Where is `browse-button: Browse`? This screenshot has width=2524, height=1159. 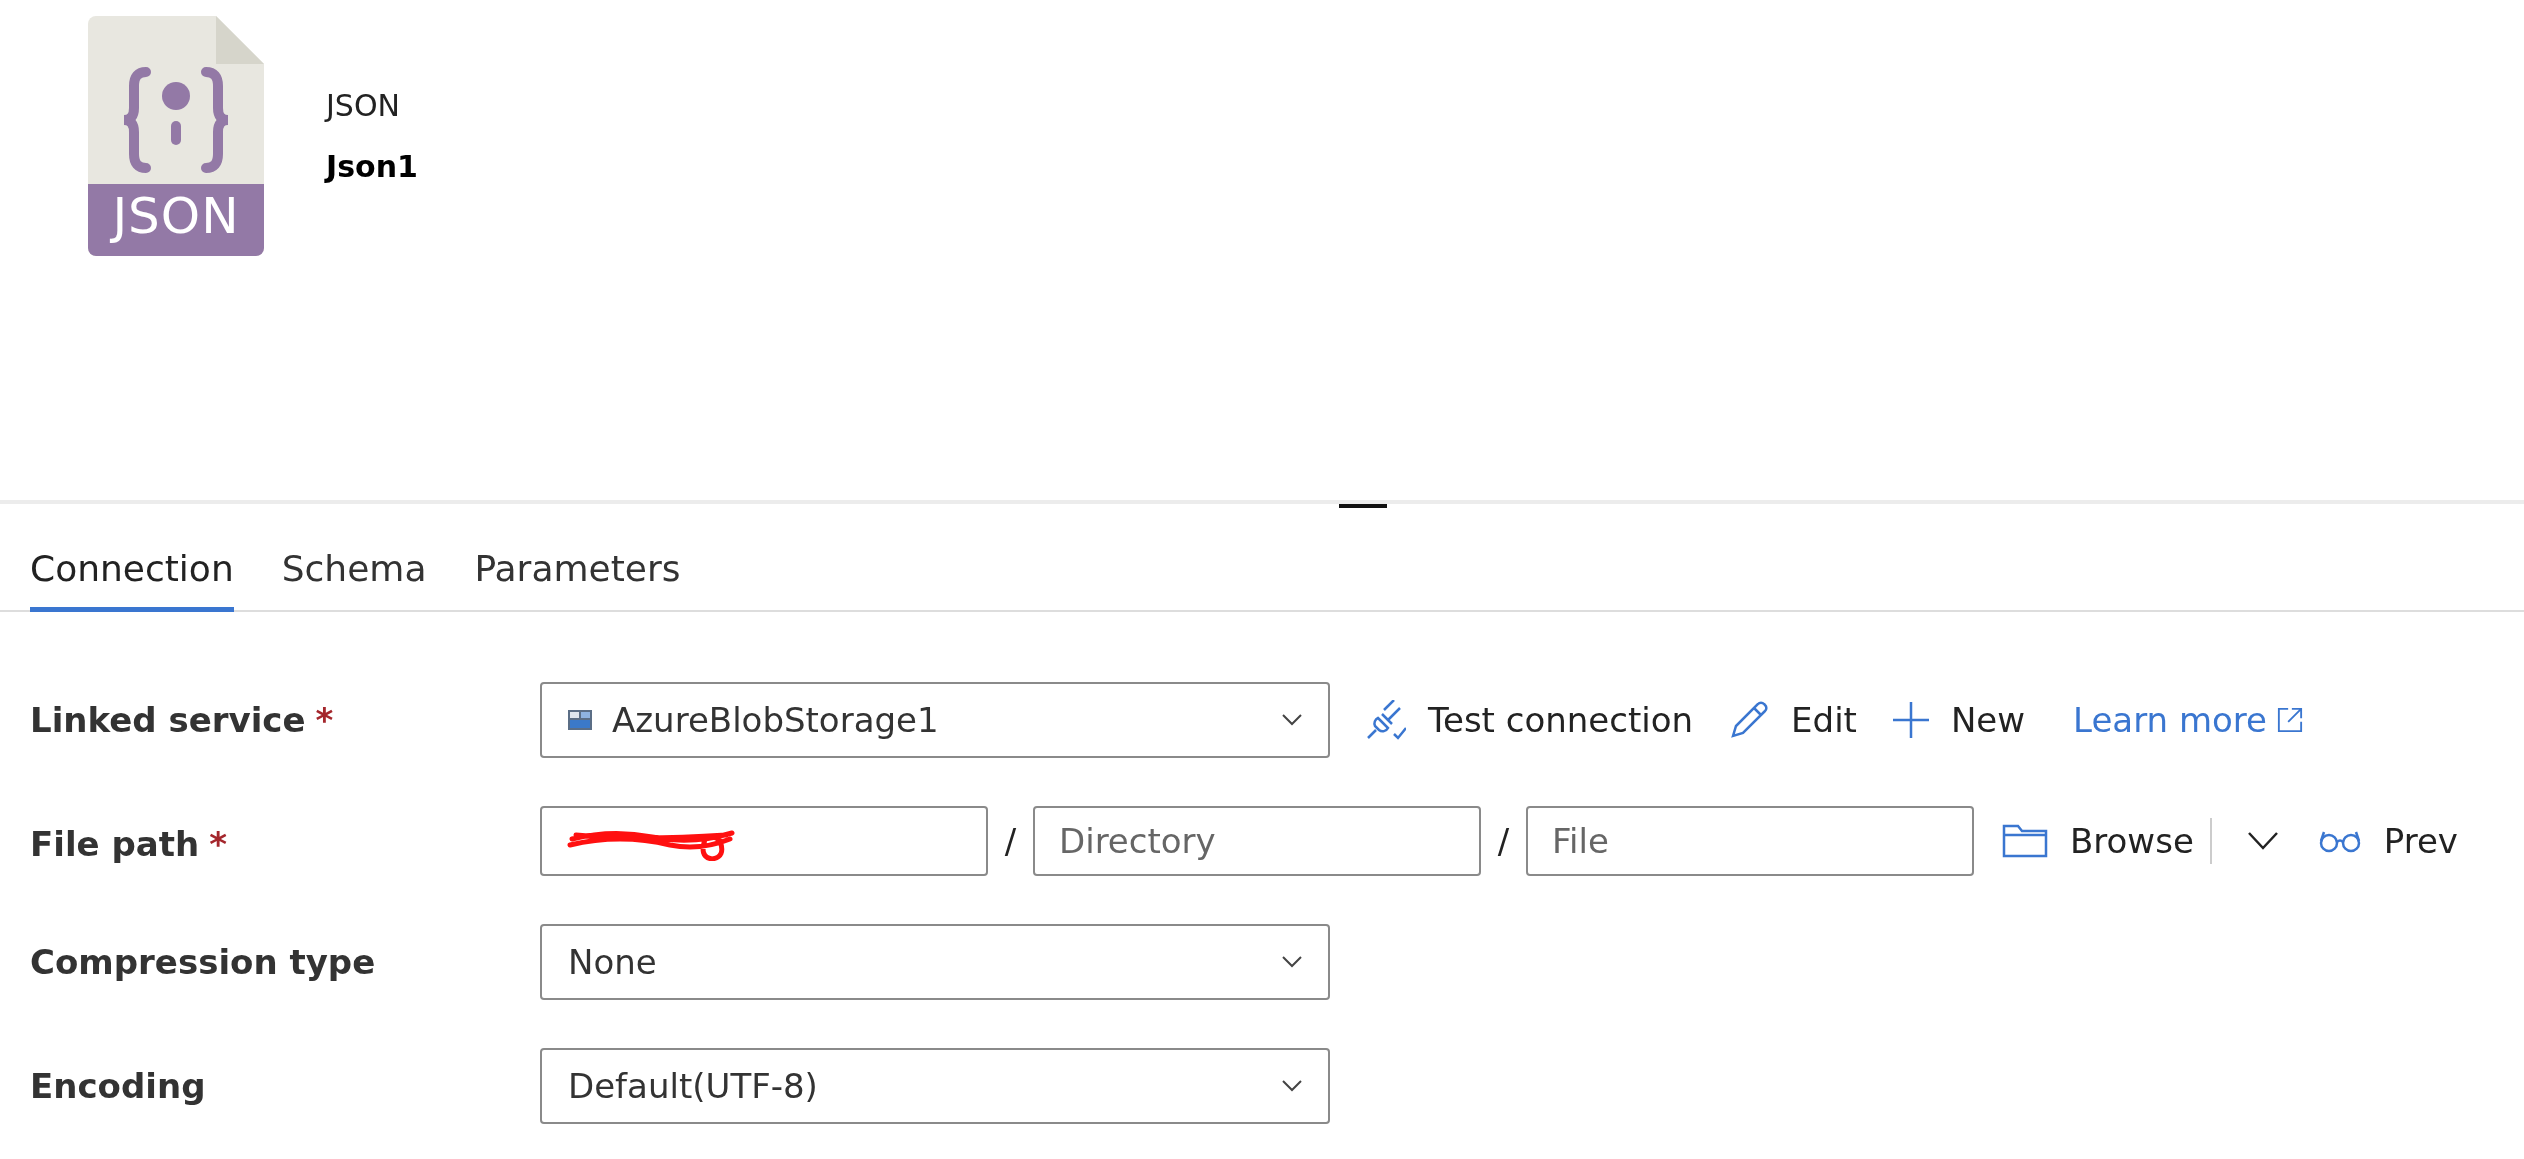
browse-button: Browse is located at coordinates (2098, 841).